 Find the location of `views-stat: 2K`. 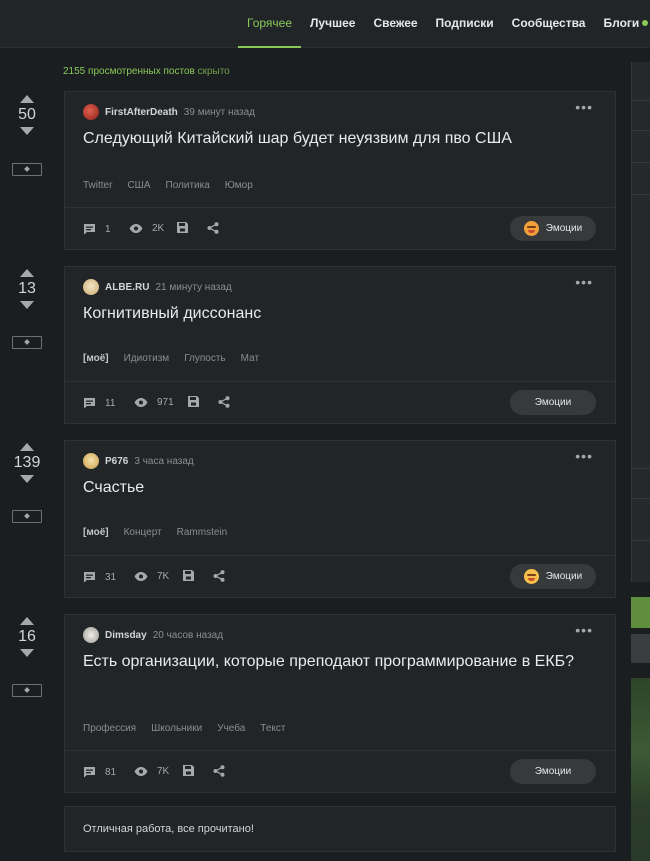

views-stat: 2K is located at coordinates (146, 228).